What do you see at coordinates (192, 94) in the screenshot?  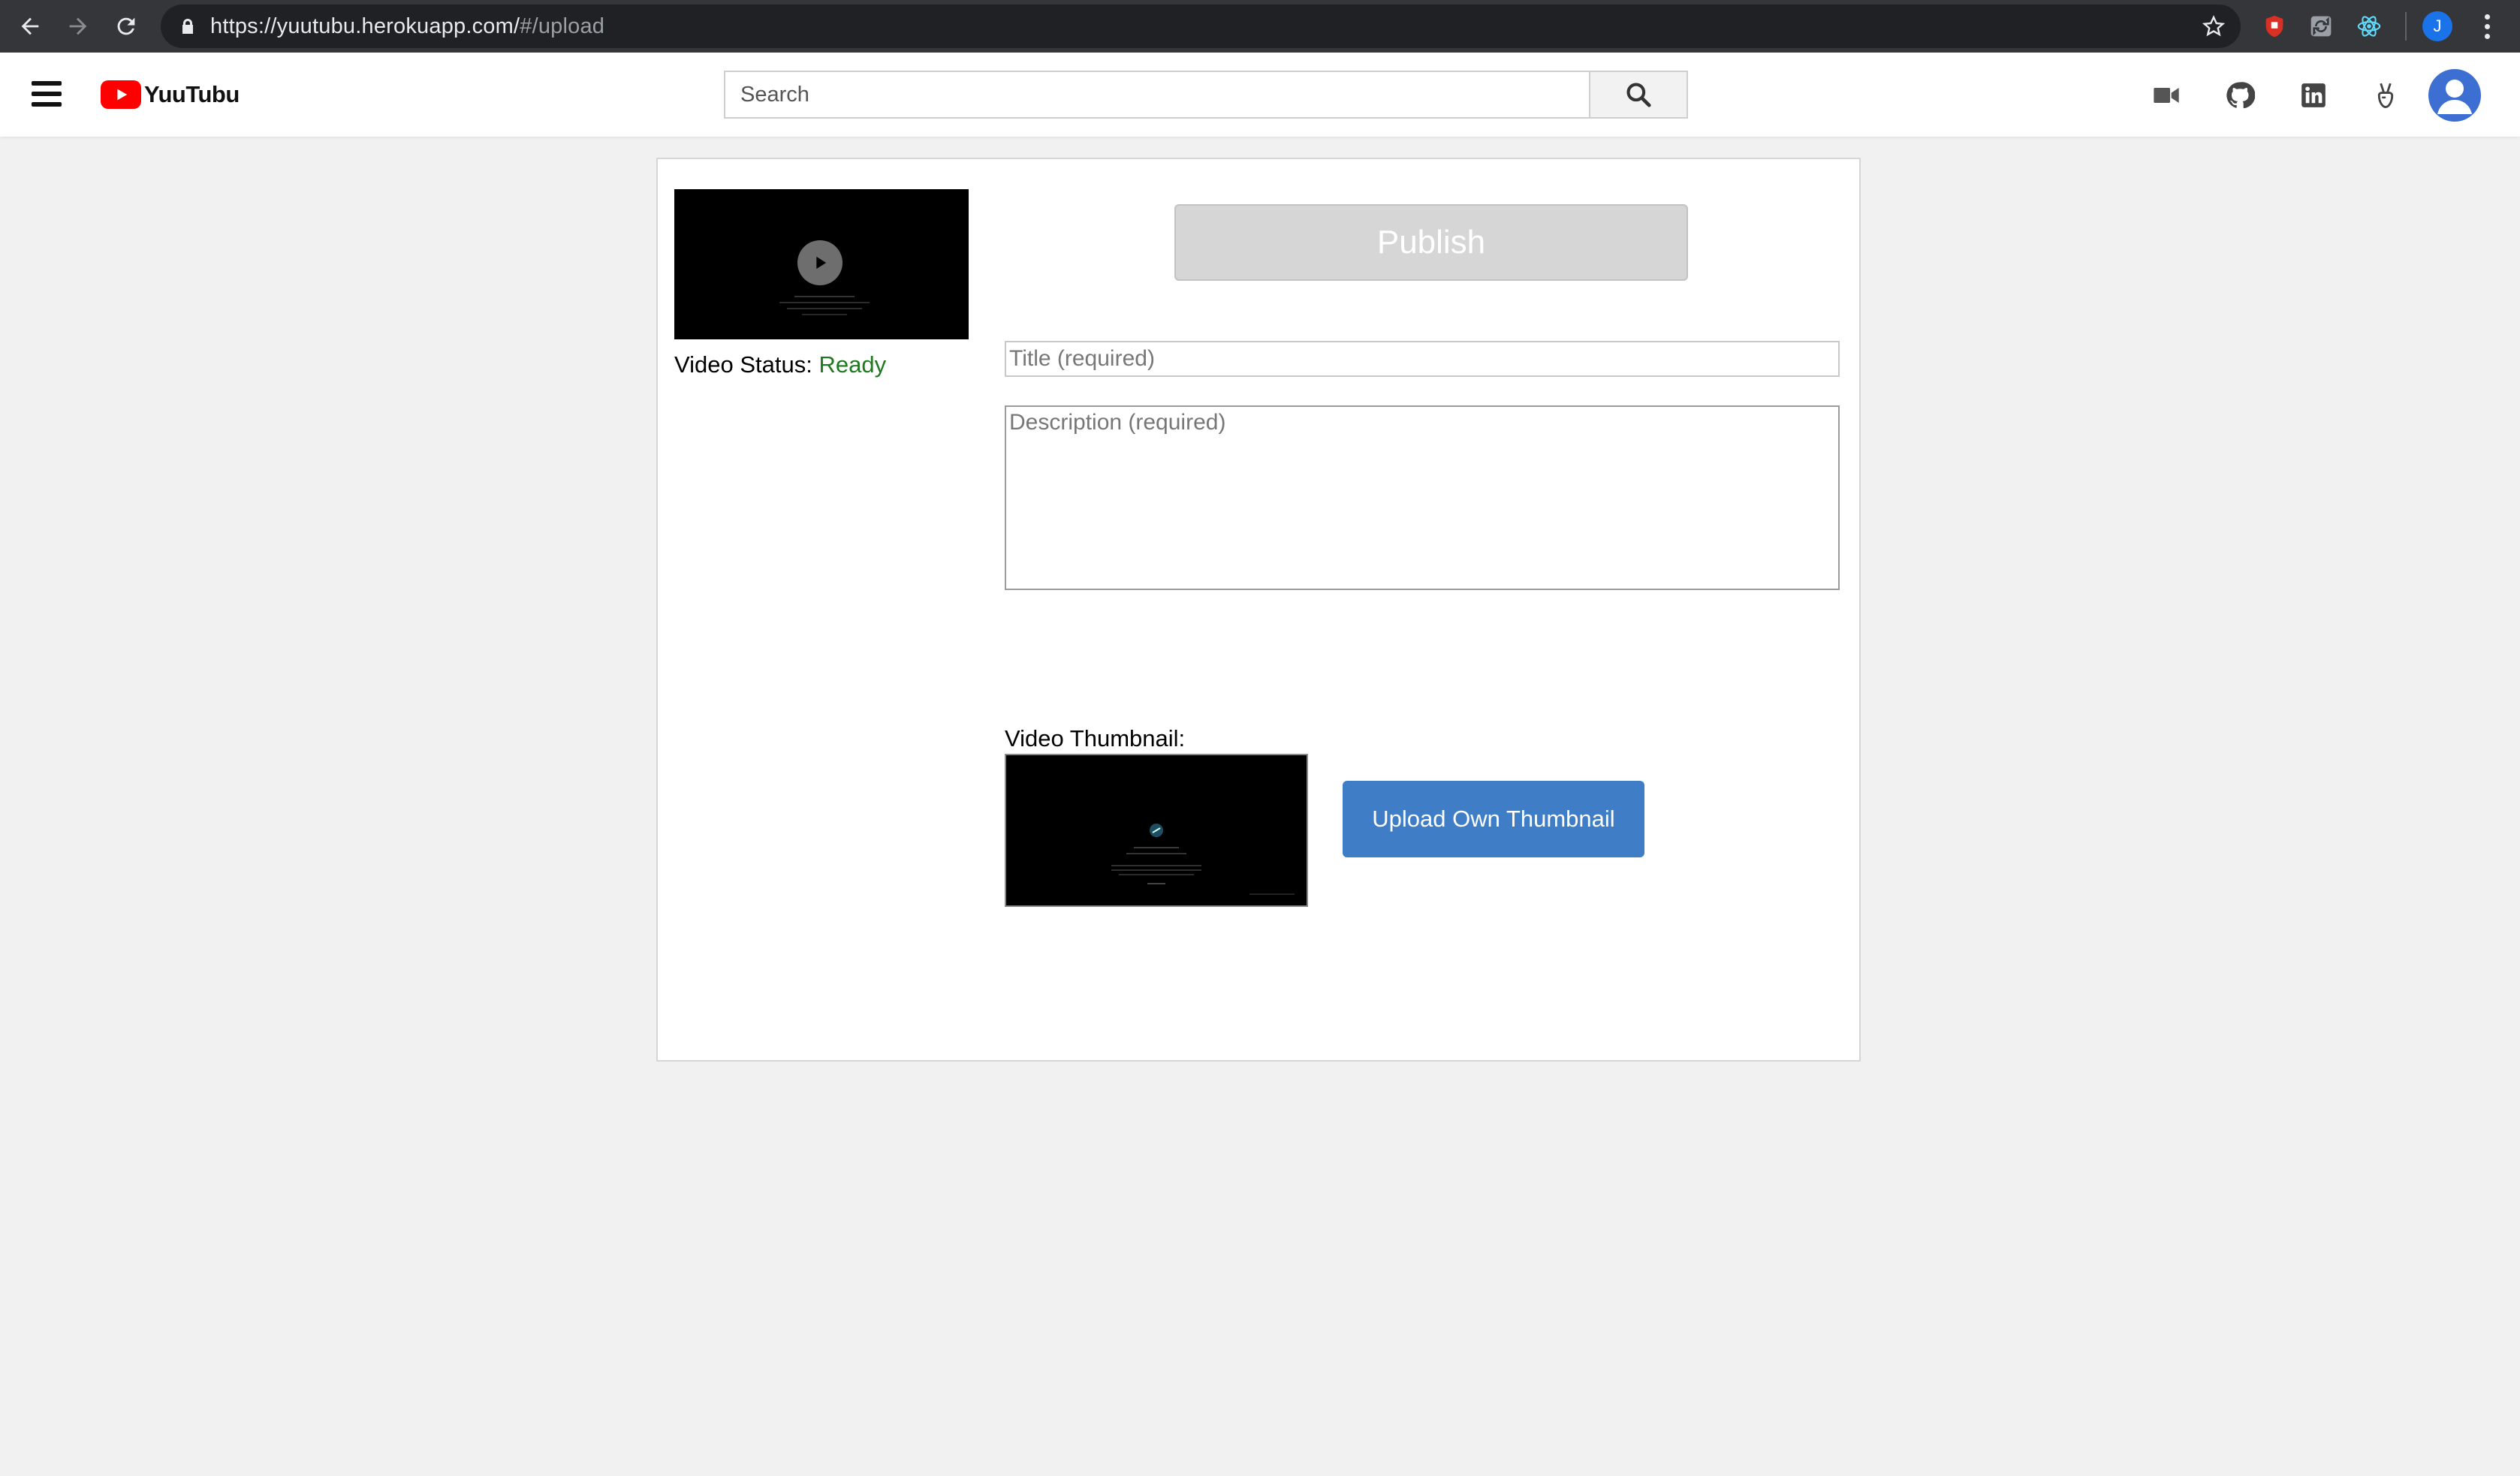 I see `brand-name: YuuTubu` at bounding box center [192, 94].